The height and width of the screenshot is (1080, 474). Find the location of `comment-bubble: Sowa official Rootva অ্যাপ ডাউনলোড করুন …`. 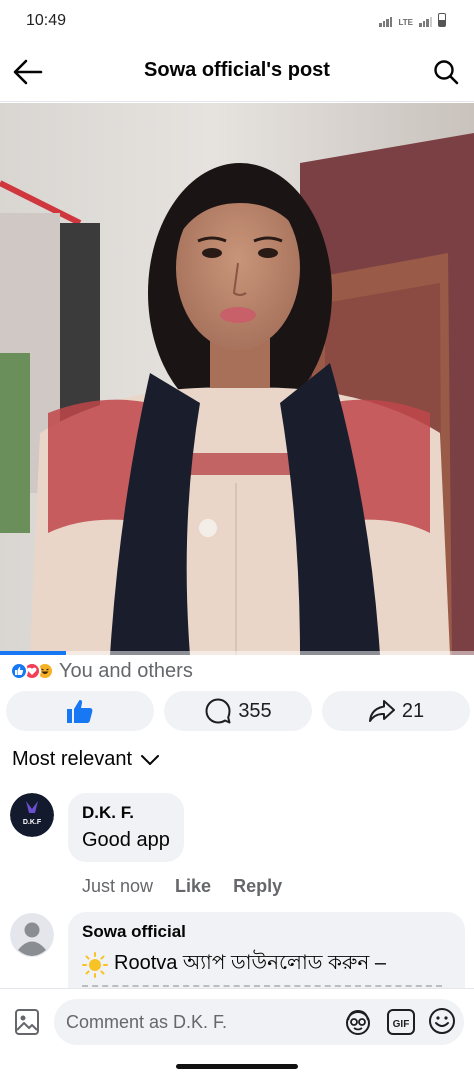

comment-bubble: Sowa official Rootva অ্যাপ ডাউনলোড করুন … is located at coordinates (266, 952).